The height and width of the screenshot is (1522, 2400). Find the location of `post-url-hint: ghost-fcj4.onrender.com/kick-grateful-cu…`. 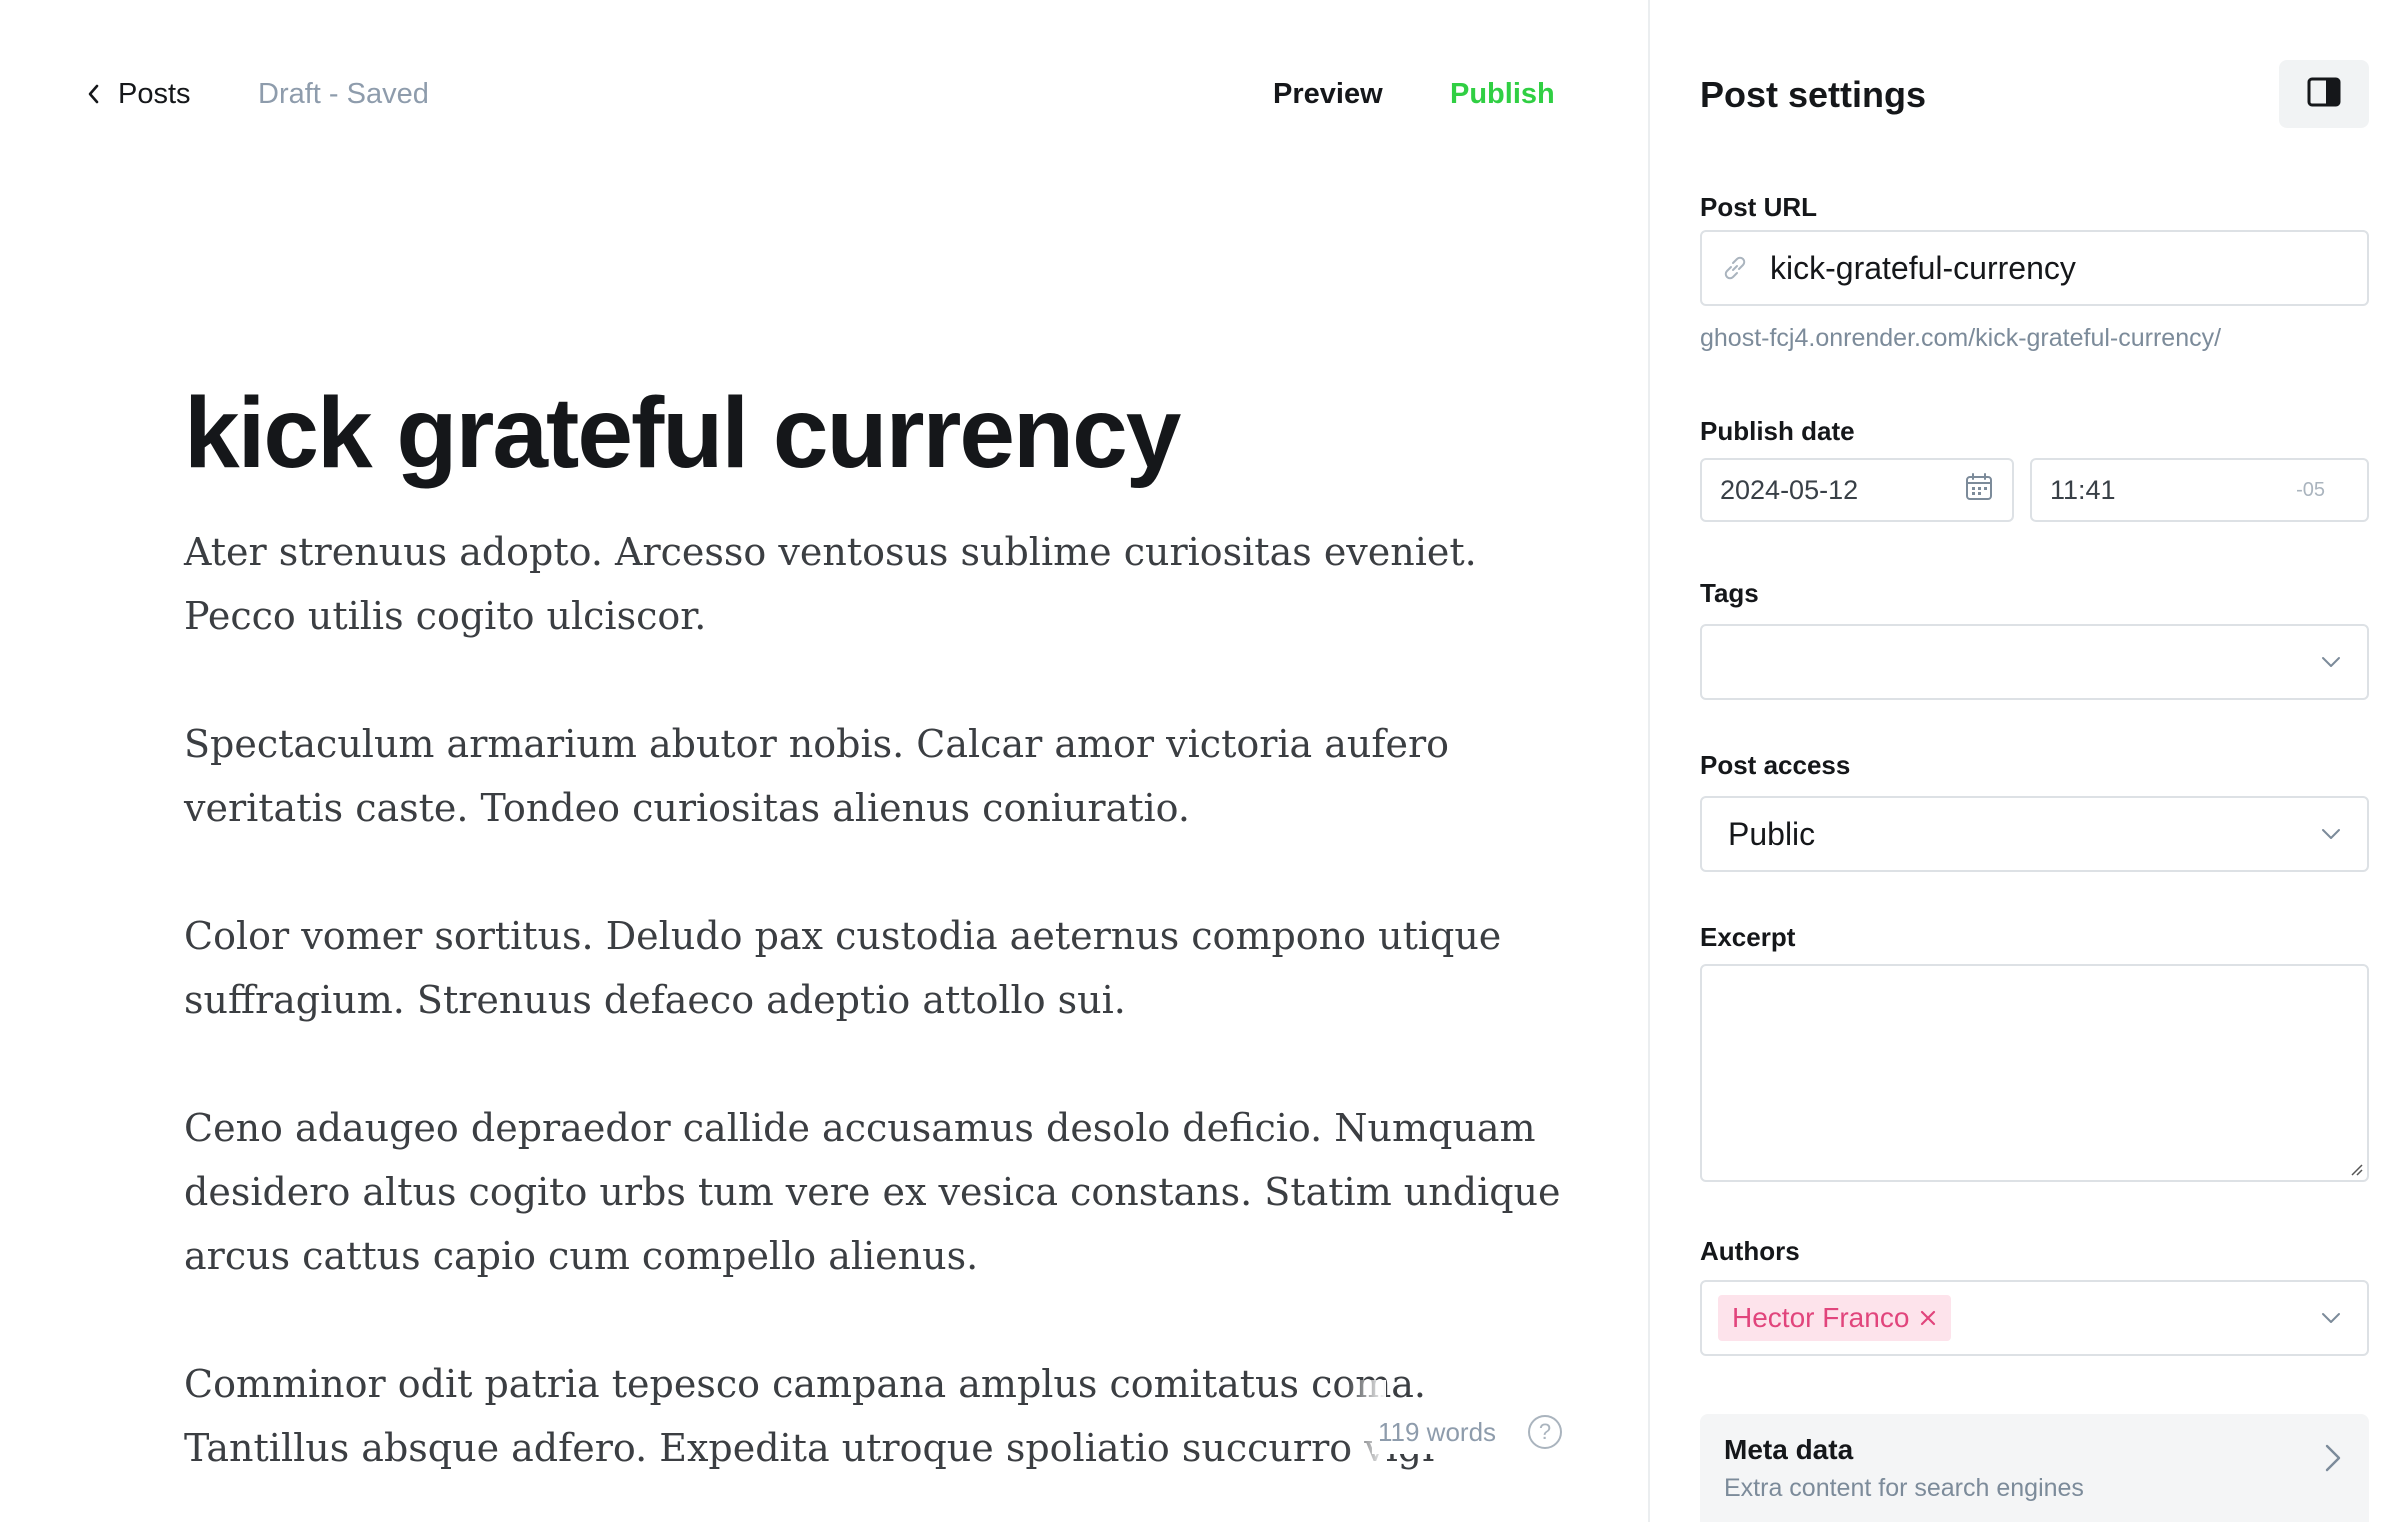

post-url-hint: ghost-fcj4.onrender.com/kick-grateful-cu… is located at coordinates (1961, 338).